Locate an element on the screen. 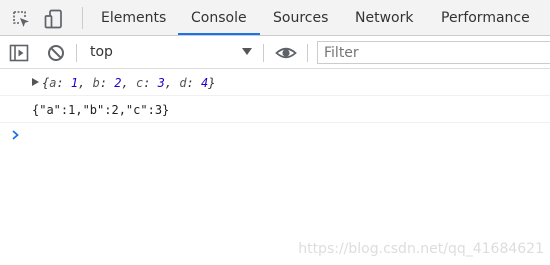  tab-console: Console is located at coordinates (219, 17).